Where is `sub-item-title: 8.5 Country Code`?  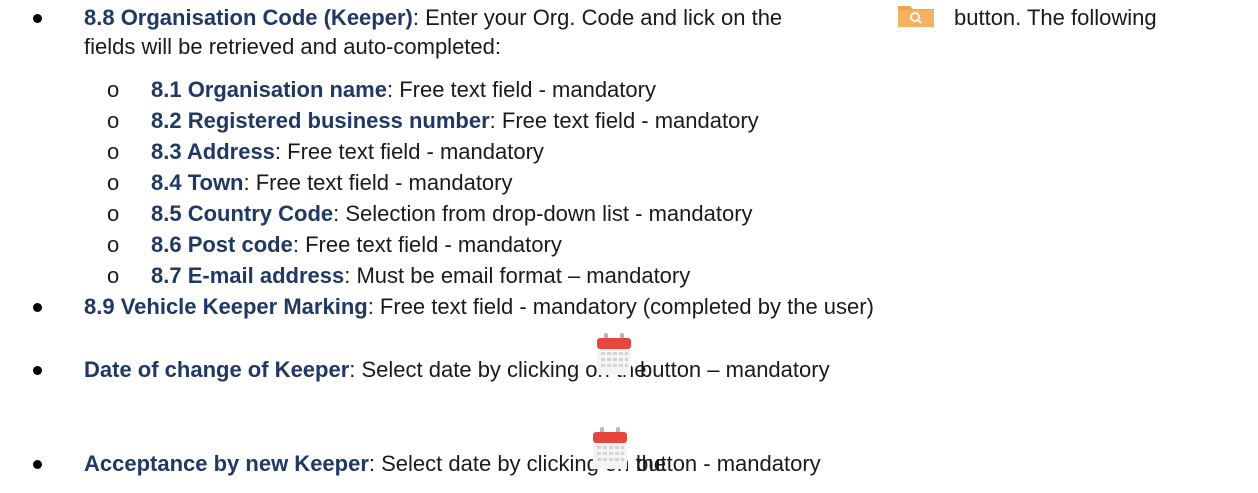
sub-item-title: 8.5 Country Code is located at coordinates (242, 213).